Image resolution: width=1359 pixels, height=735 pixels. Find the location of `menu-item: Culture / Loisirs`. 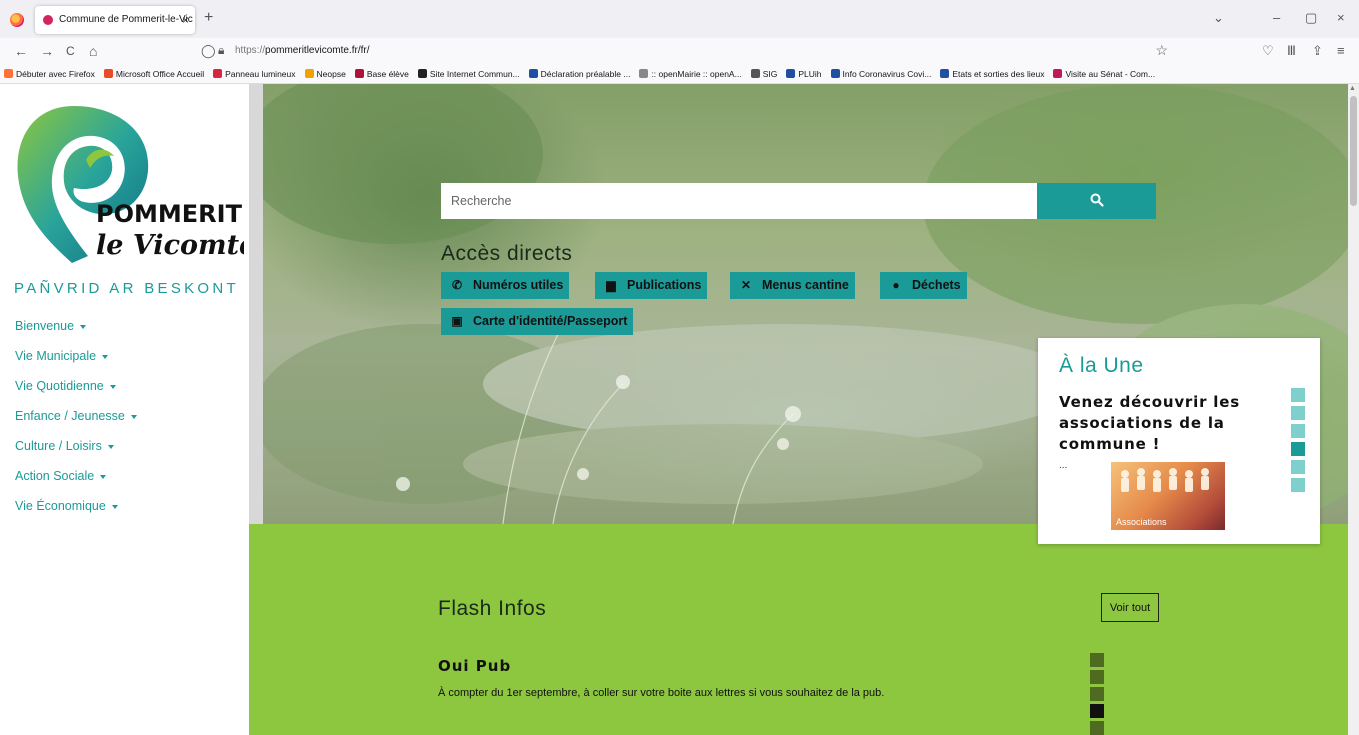

menu-item: Culture / Loisirs is located at coordinates (76, 453).